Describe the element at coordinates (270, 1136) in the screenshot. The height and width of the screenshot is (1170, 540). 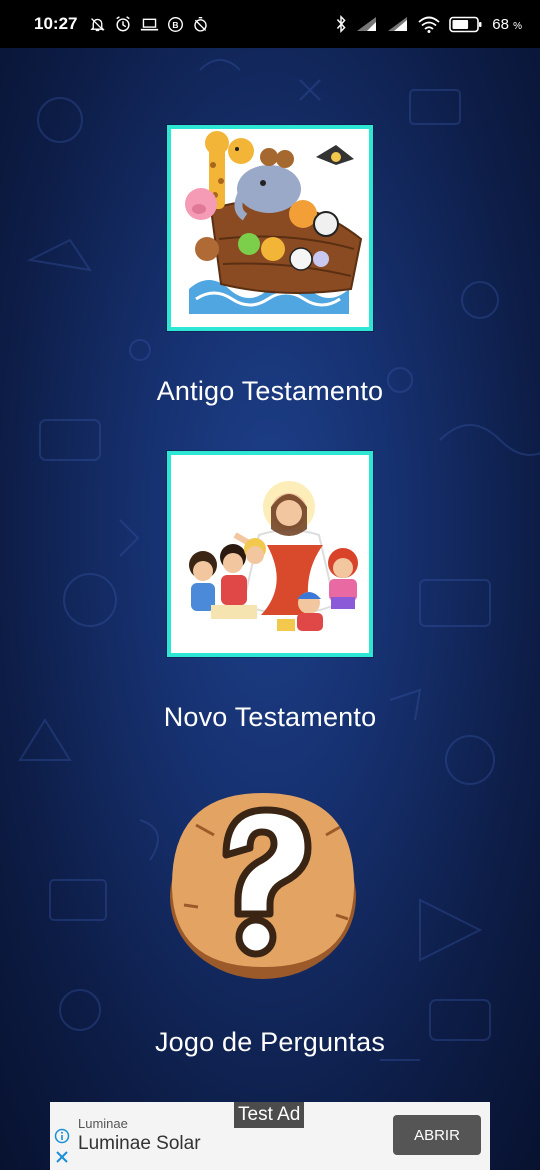
I see `ad-banner: Test Ad Luminae Luminae Solar ABRIR` at that location.